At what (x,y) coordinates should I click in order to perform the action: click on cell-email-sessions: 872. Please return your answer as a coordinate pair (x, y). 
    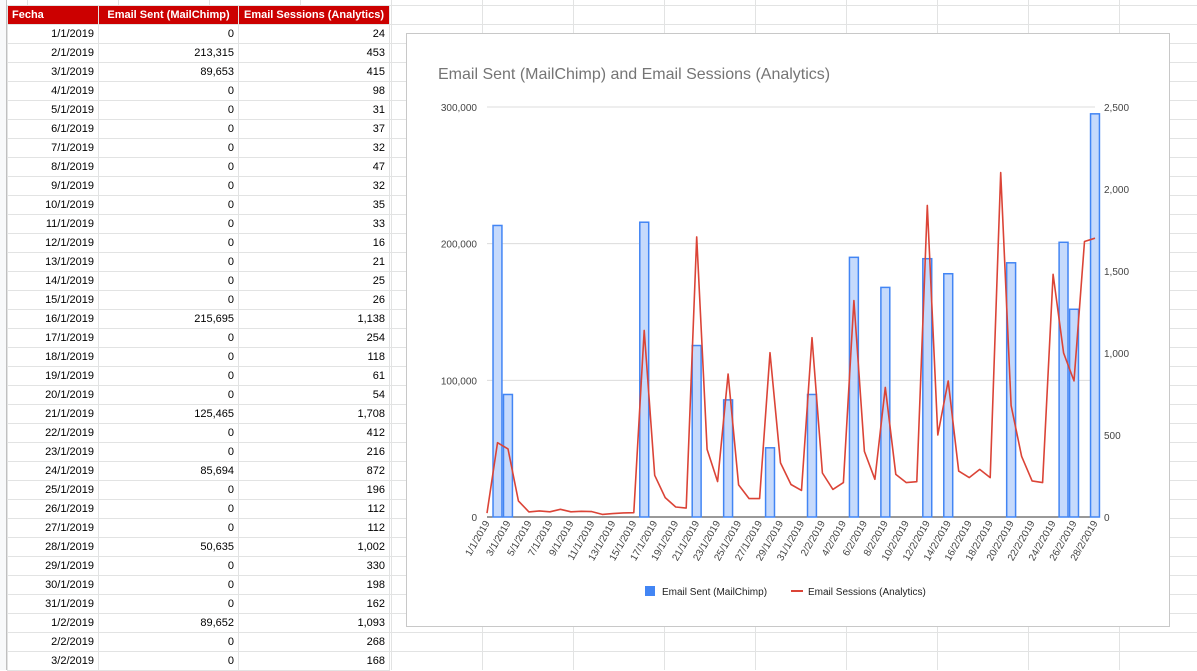
    Looking at the image, I should click on (314, 471).